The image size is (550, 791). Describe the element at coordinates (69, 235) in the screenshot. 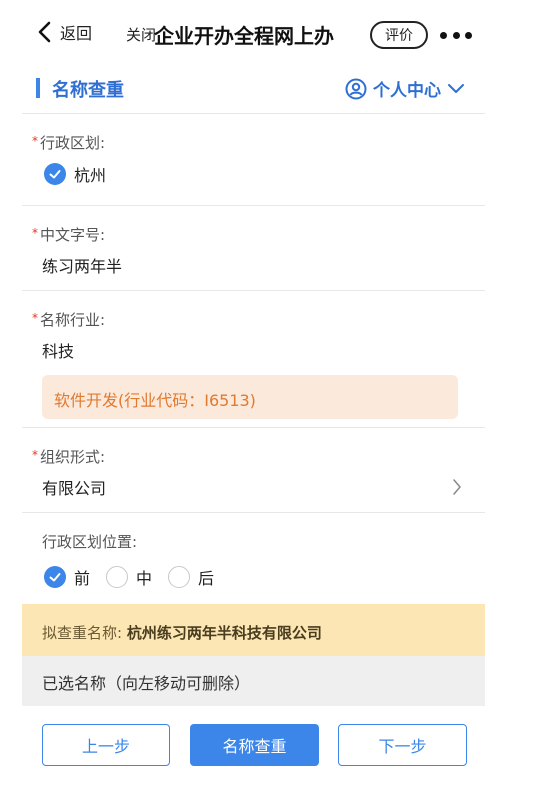

I see `chinese-name-label: * 中文字号:` at that location.